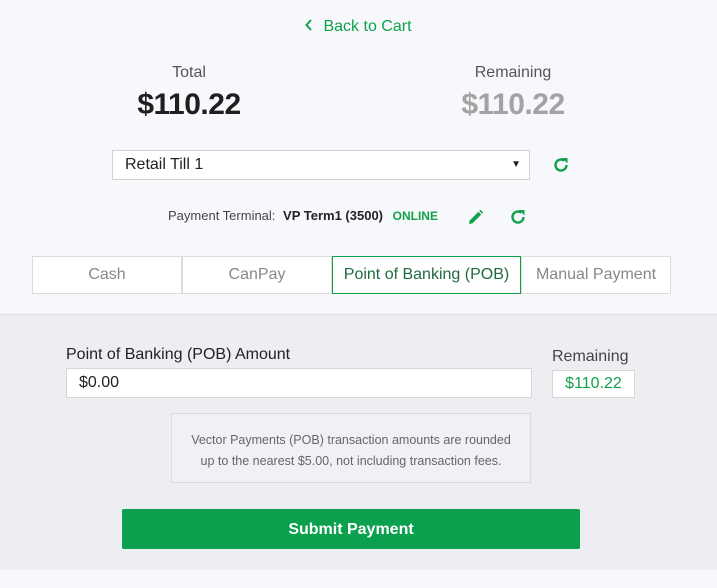  I want to click on till-select-value: Retail Till 1, so click(164, 164).